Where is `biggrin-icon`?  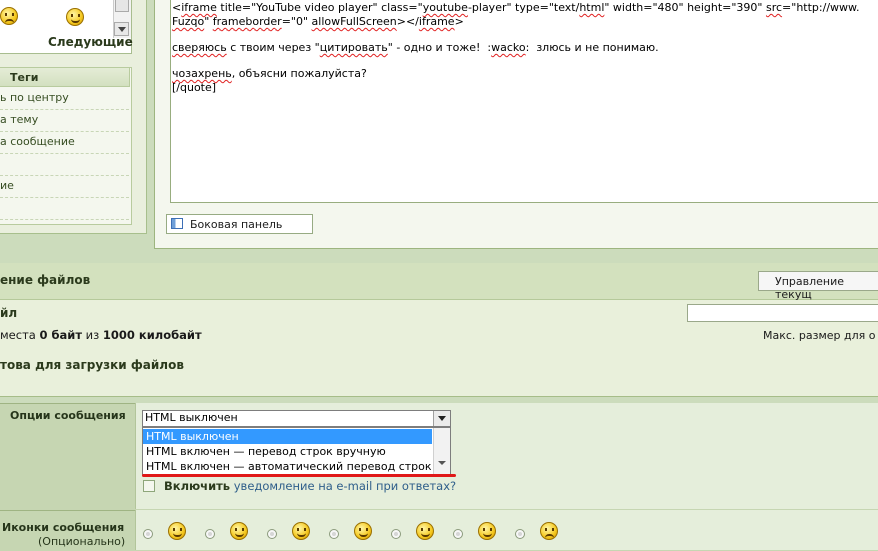 biggrin-icon is located at coordinates (487, 531).